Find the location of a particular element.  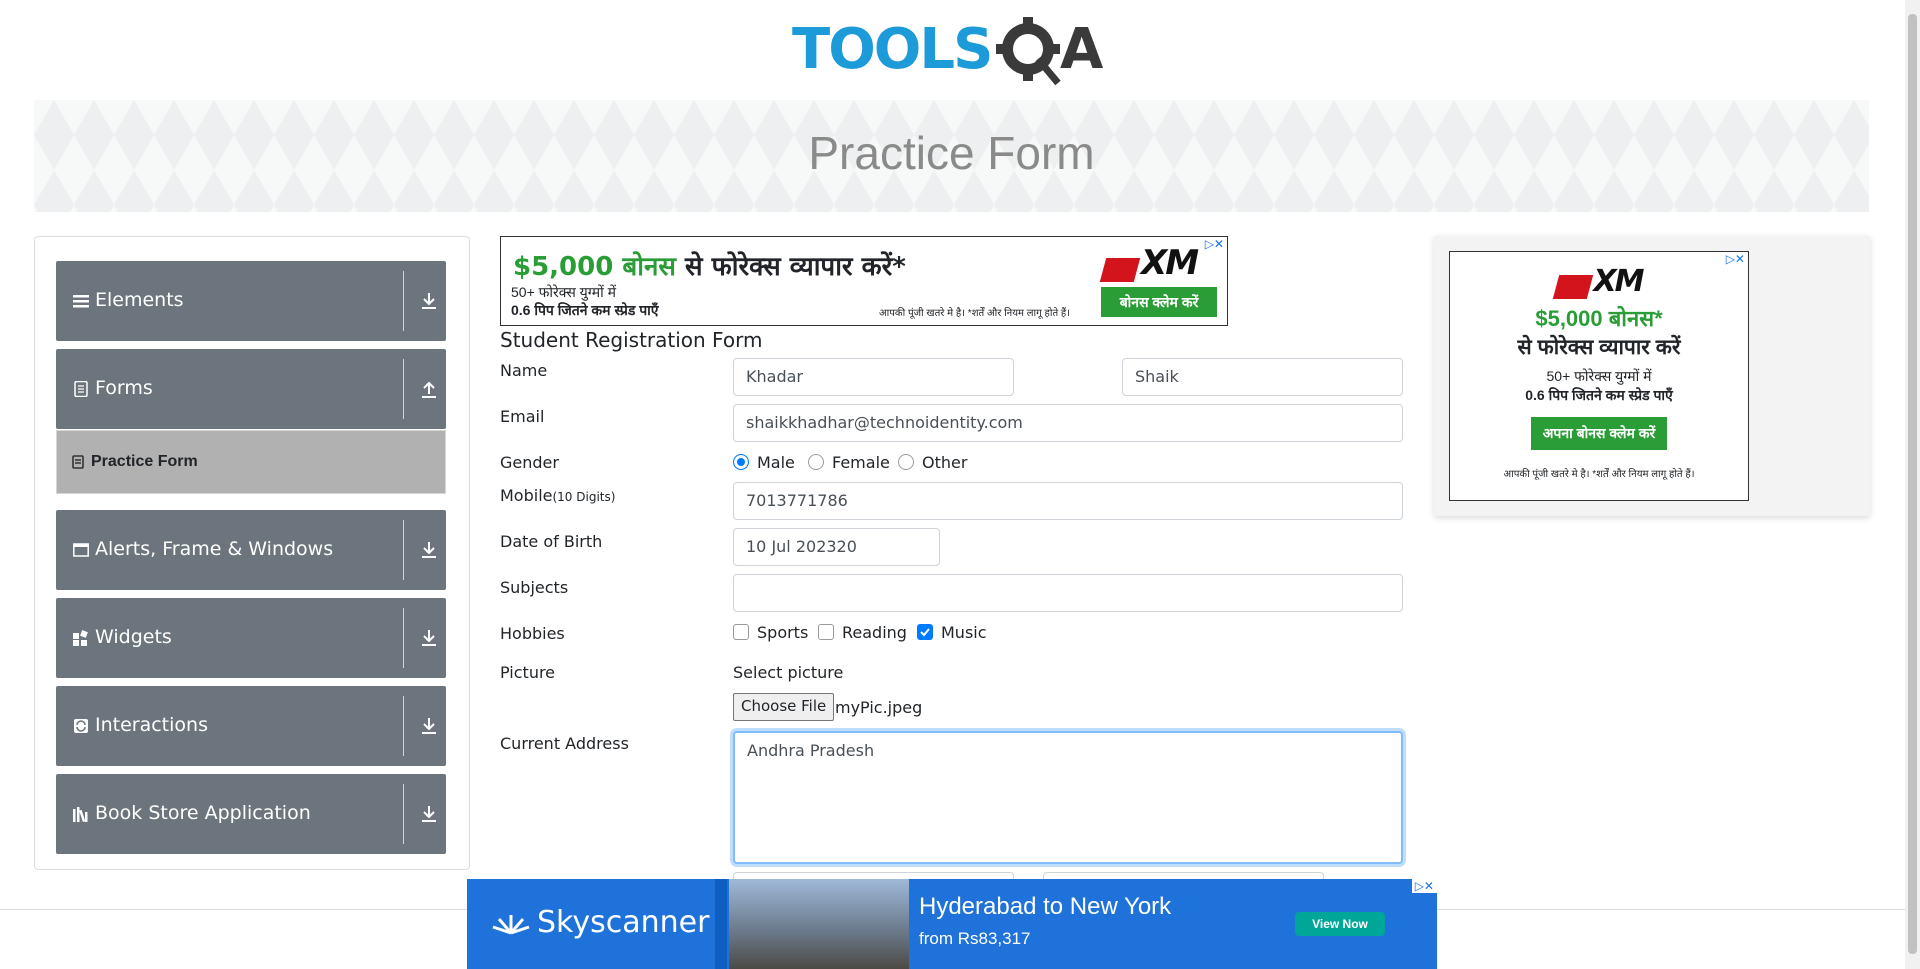

form-icon is located at coordinates (78, 462).